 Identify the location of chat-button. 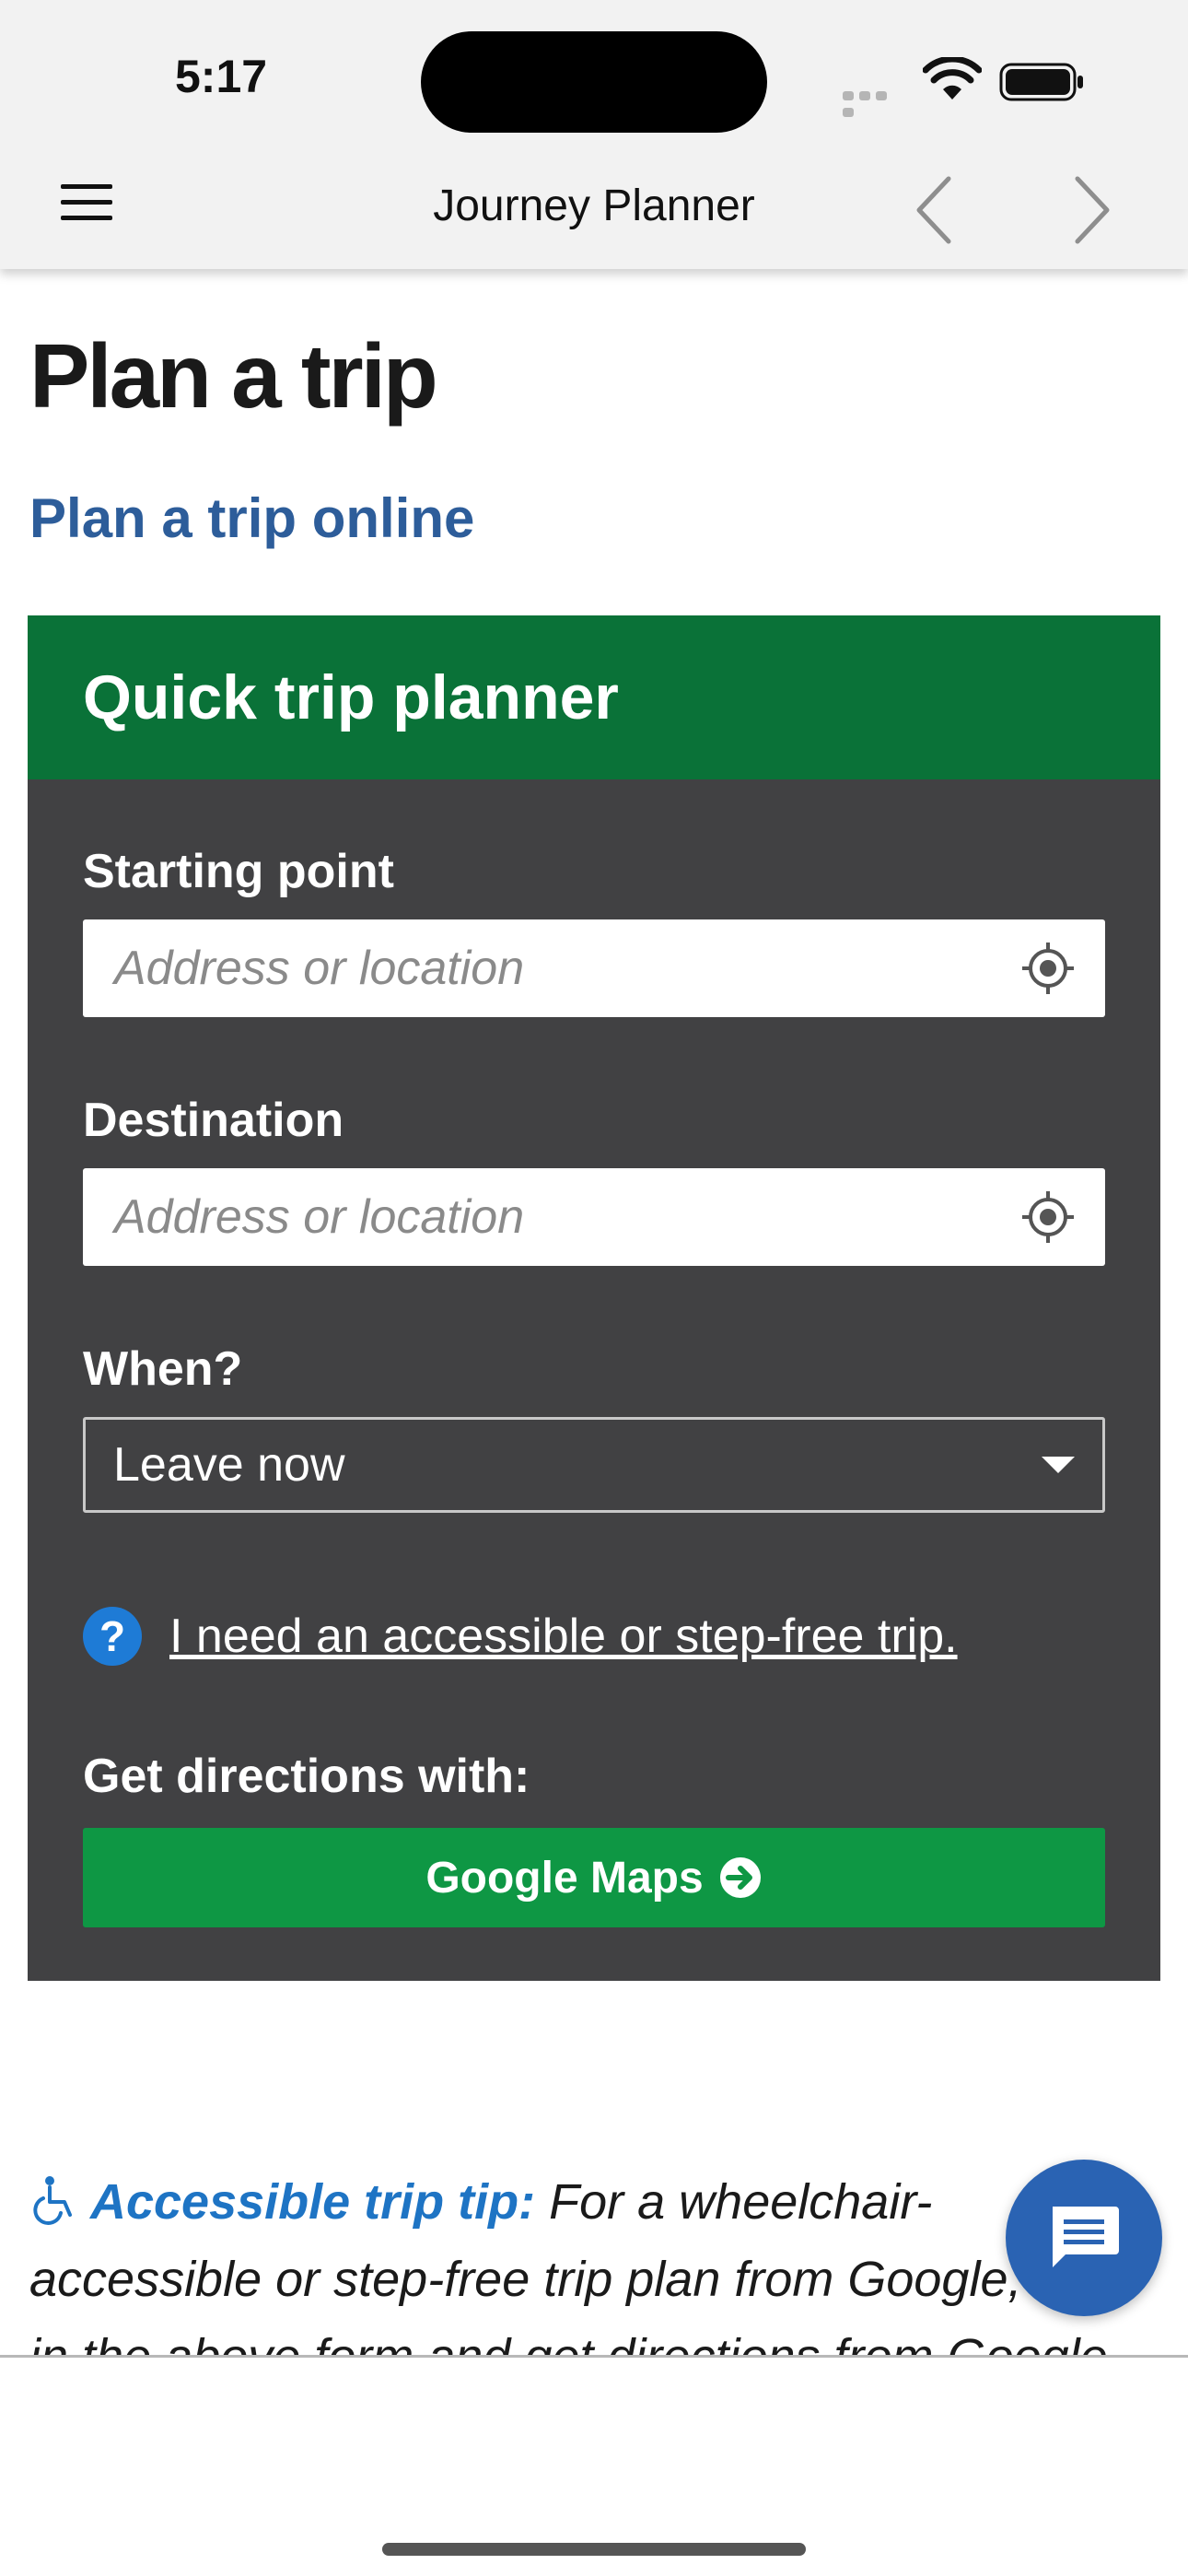
(1084, 2238).